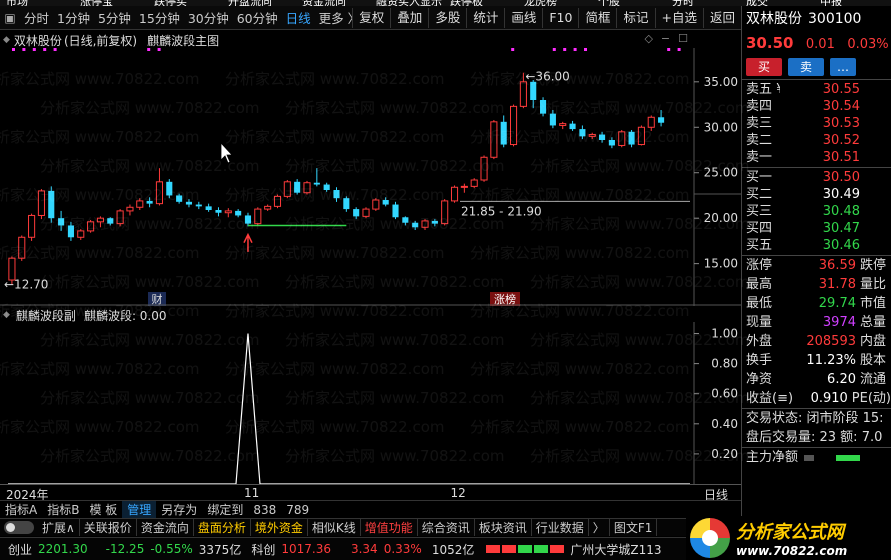  I want to click on buy-button: 买, so click(764, 66).